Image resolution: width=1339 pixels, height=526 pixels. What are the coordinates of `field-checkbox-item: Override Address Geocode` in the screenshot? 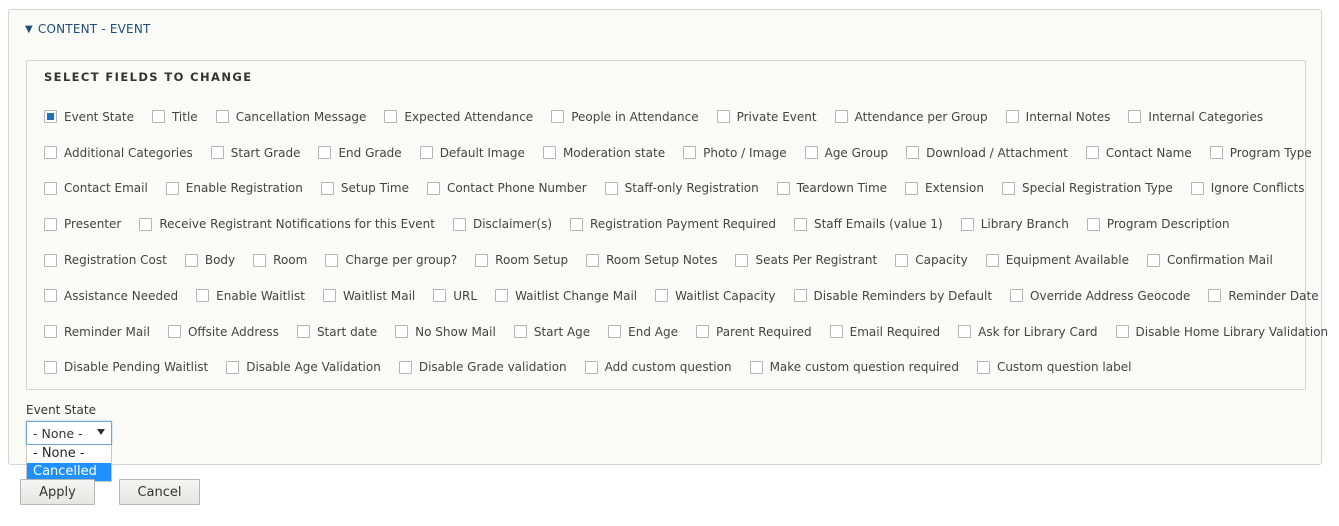 It's located at (1100, 296).